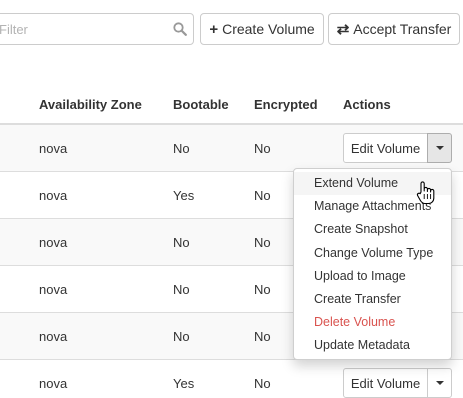 The image size is (463, 398). What do you see at coordinates (231, 148) in the screenshot?
I see `table-row: nova No No Edit Volume` at bounding box center [231, 148].